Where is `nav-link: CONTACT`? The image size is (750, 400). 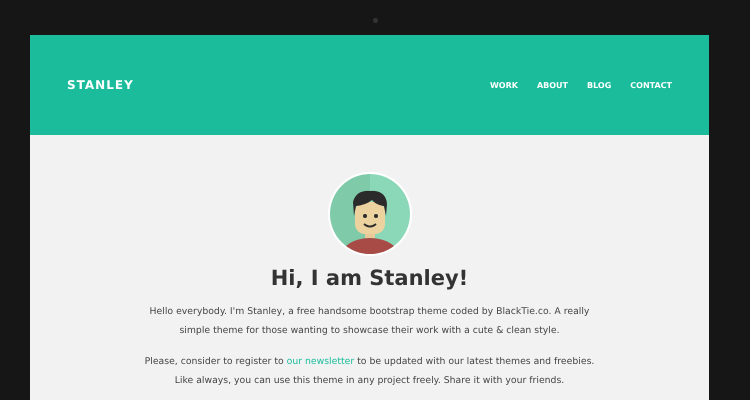 nav-link: CONTACT is located at coordinates (651, 85).